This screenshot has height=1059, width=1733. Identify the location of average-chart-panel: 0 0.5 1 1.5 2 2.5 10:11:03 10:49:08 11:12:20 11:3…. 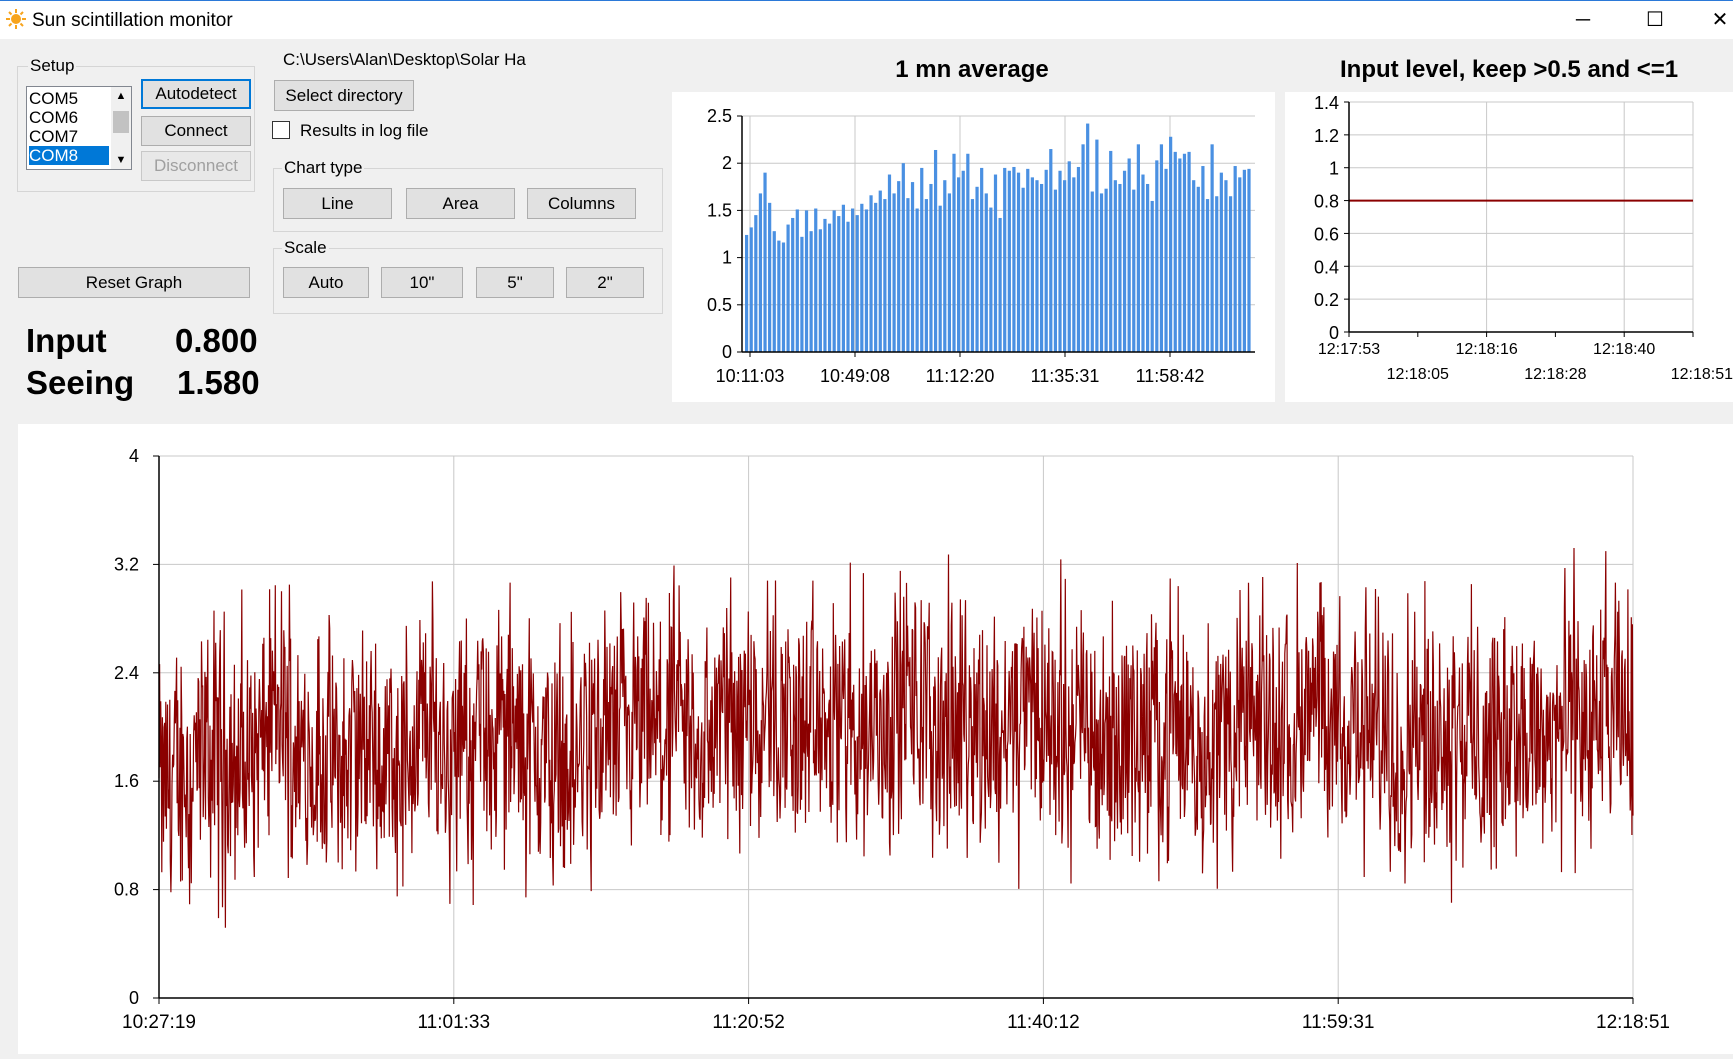
(973, 247).